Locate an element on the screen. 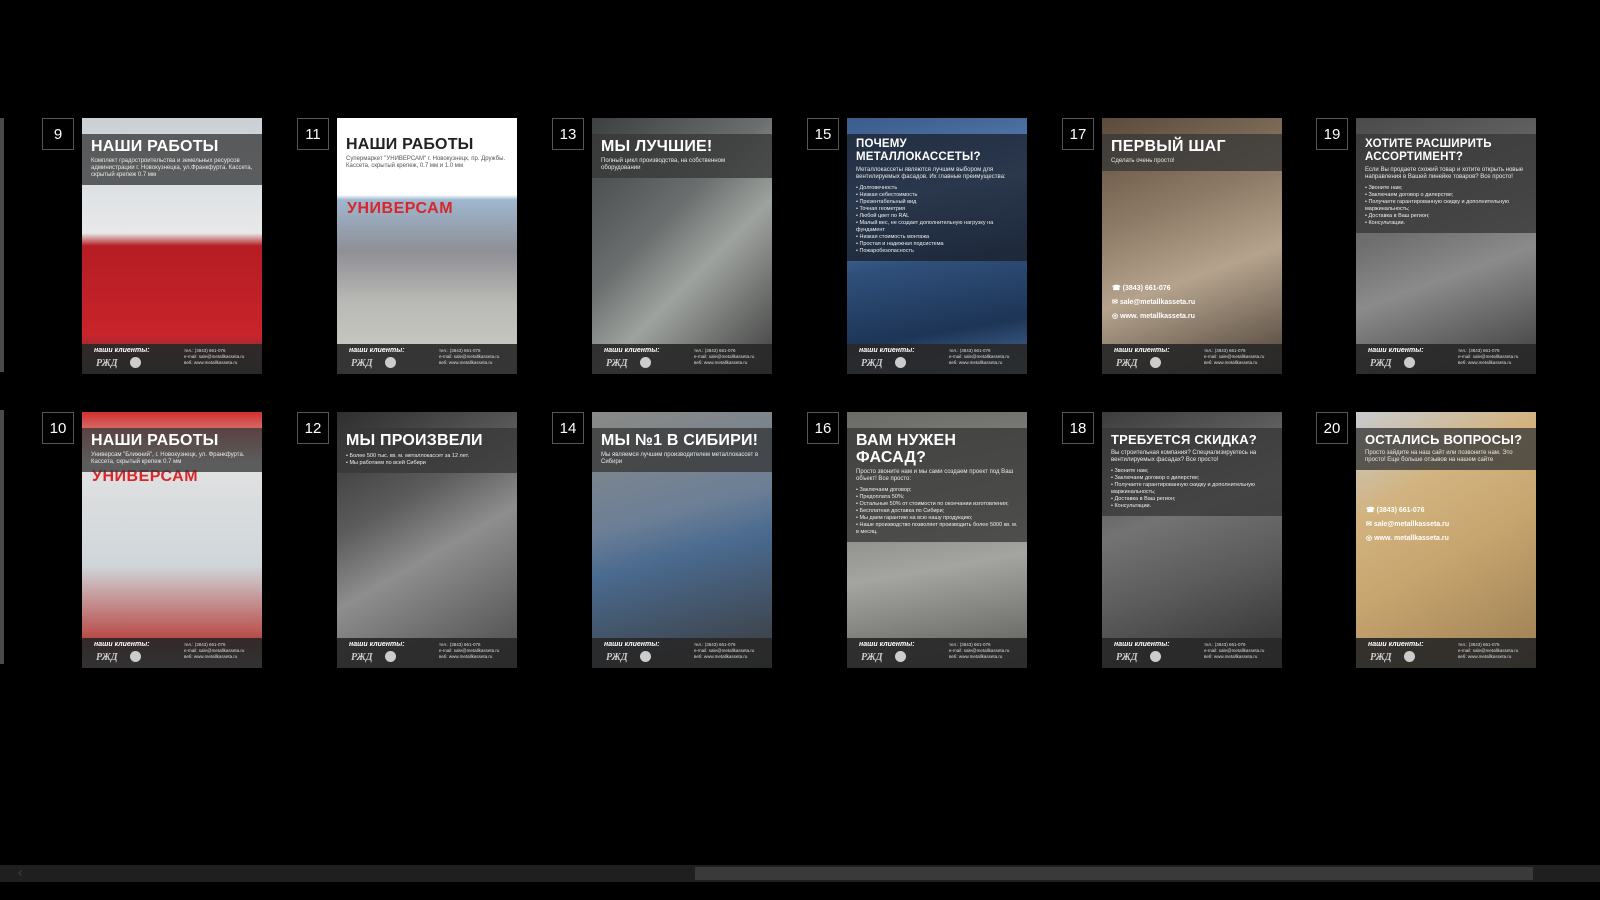  thumbnail-title-band: ПЕРВЫЙ ШАГ Сделать очень просто! is located at coordinates (1192, 152).